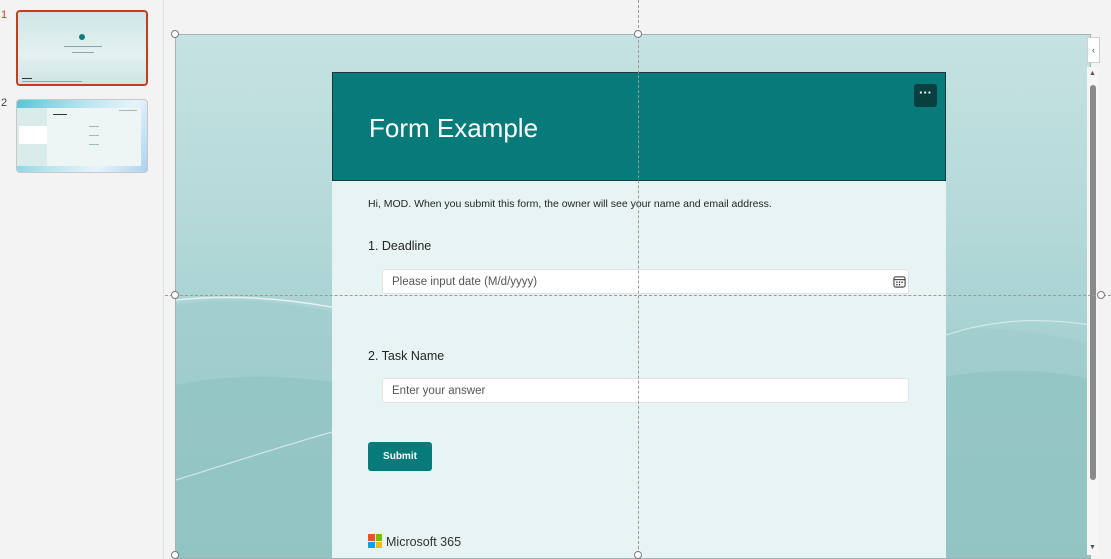 This screenshot has width=1111, height=559. I want to click on slide-number-1: 1, so click(4, 15).